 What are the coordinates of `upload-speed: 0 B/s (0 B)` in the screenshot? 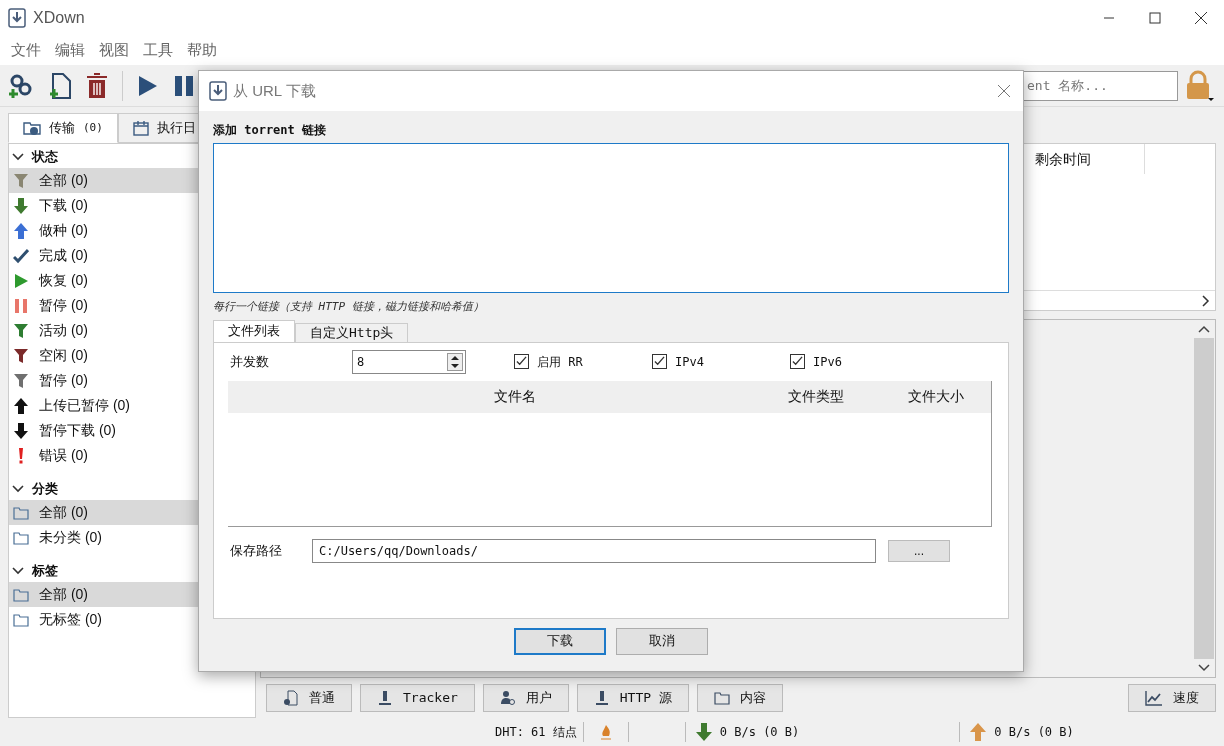 It's located at (1034, 732).